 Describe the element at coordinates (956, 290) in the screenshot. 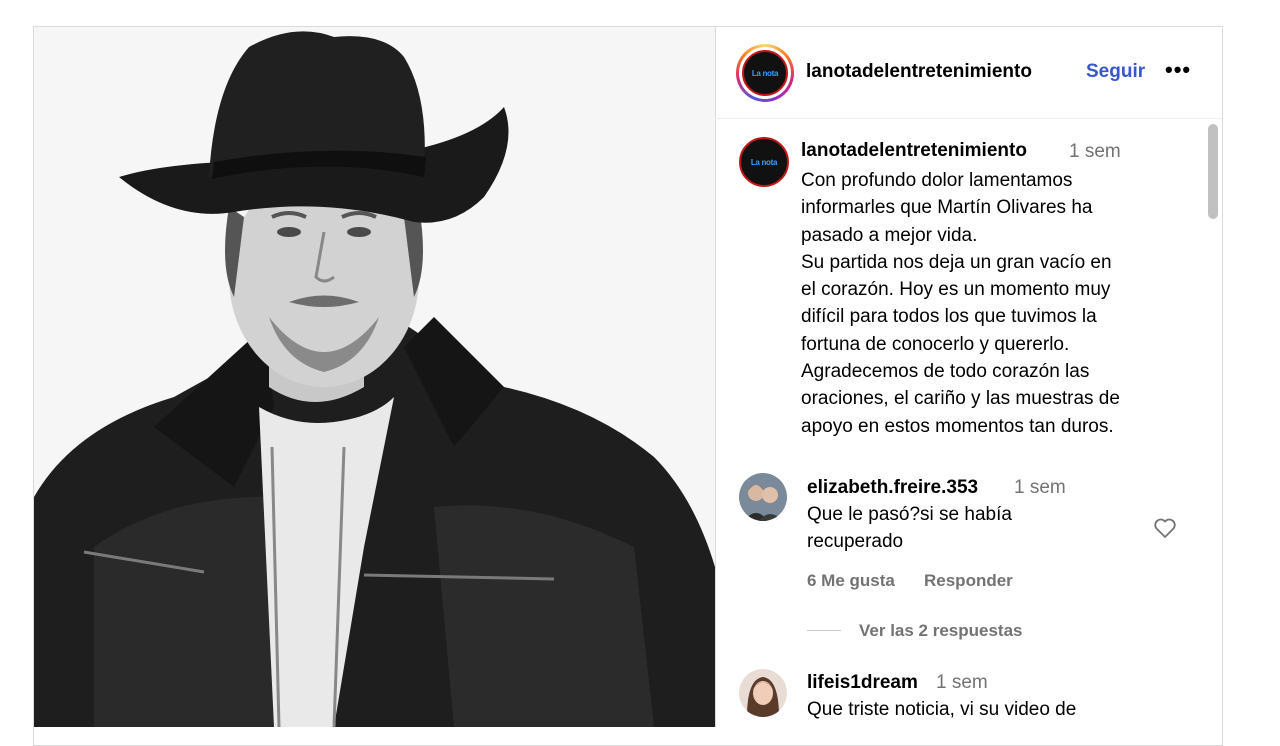

I see `caption-line: el corazón. Hoy es un momento muy` at that location.